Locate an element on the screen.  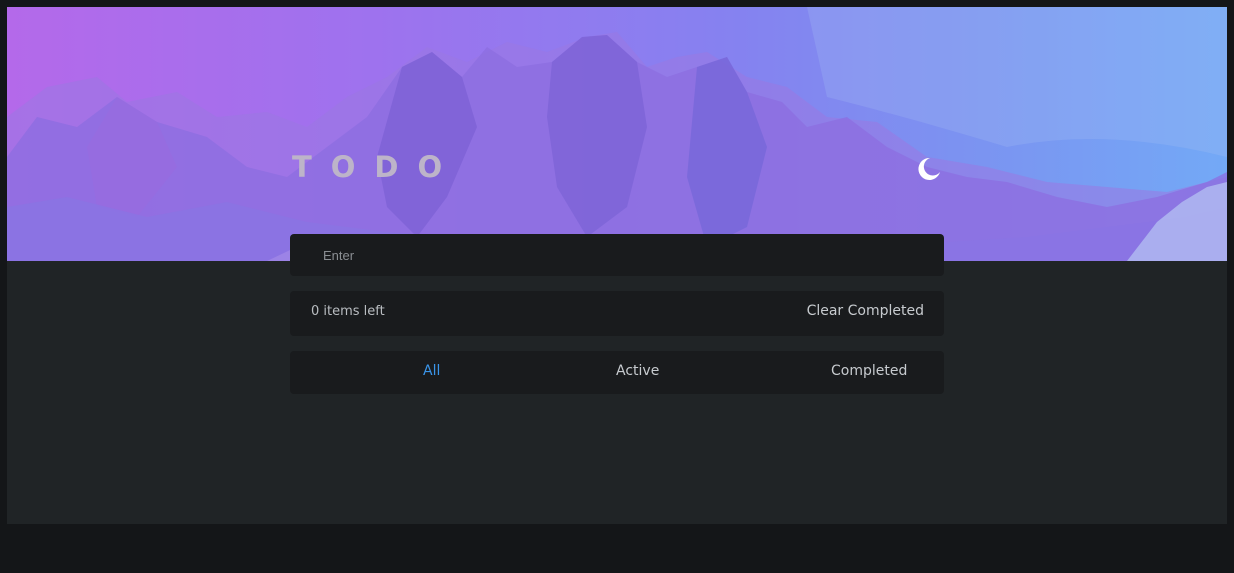
new-todo-input is located at coordinates (617, 255).